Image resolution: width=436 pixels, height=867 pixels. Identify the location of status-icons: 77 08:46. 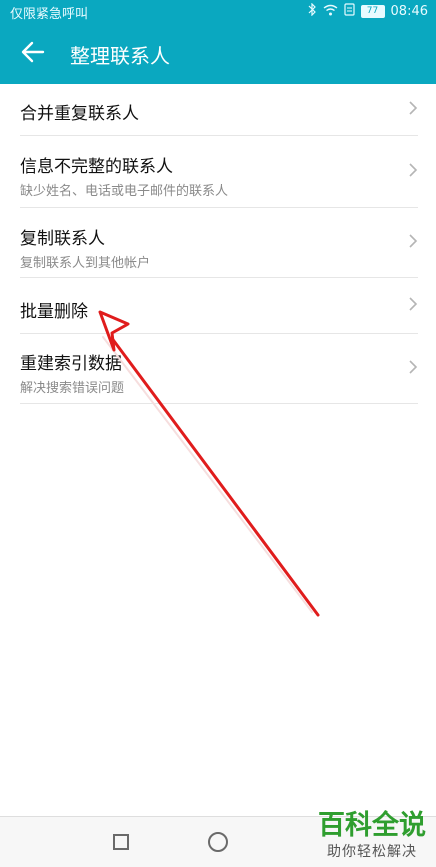
(368, 11).